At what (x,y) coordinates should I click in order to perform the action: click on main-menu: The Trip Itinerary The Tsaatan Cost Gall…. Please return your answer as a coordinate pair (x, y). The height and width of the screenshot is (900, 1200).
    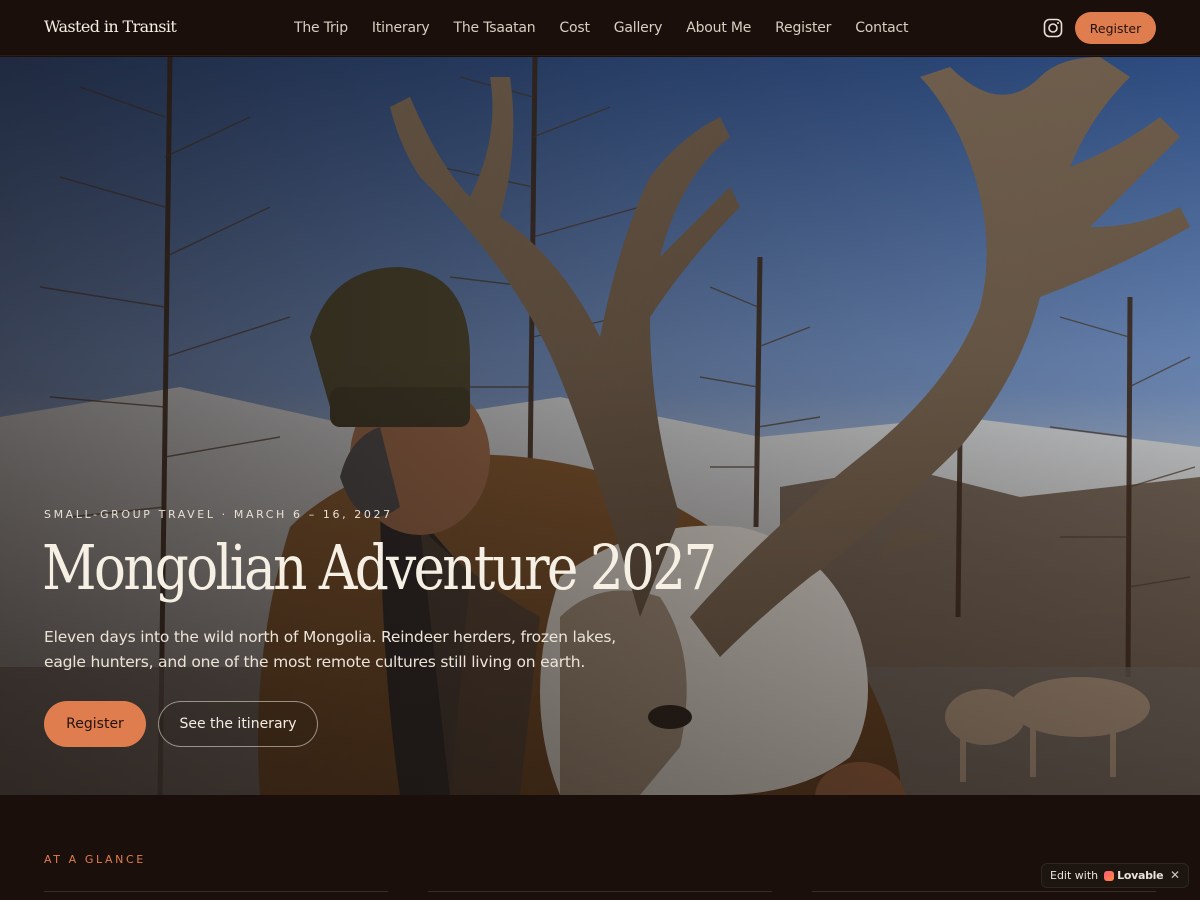
    Looking at the image, I should click on (601, 28).